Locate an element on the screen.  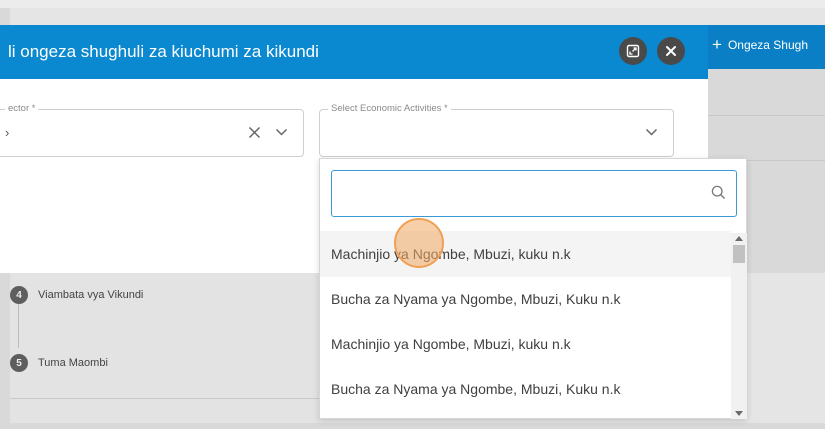
scroll-thumb is located at coordinates (739, 254).